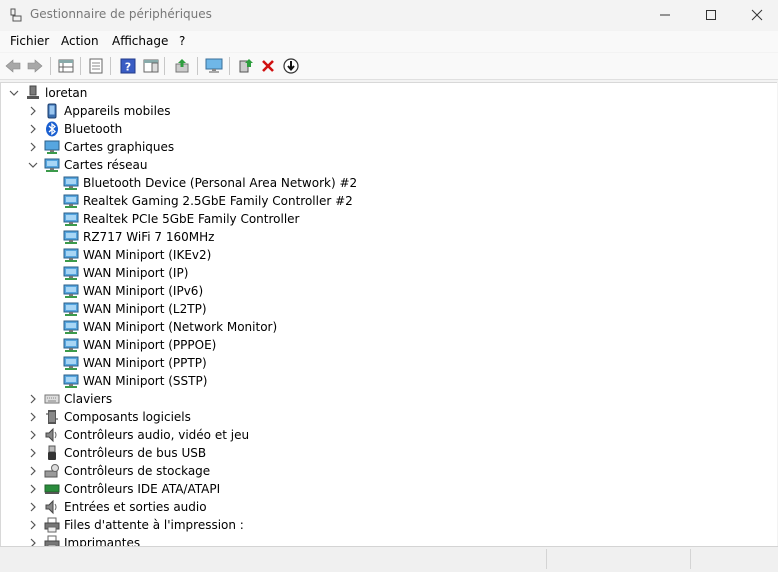 Image resolution: width=778 pixels, height=572 pixels. Describe the element at coordinates (246, 66) in the screenshot. I see `enable-device-button` at that location.